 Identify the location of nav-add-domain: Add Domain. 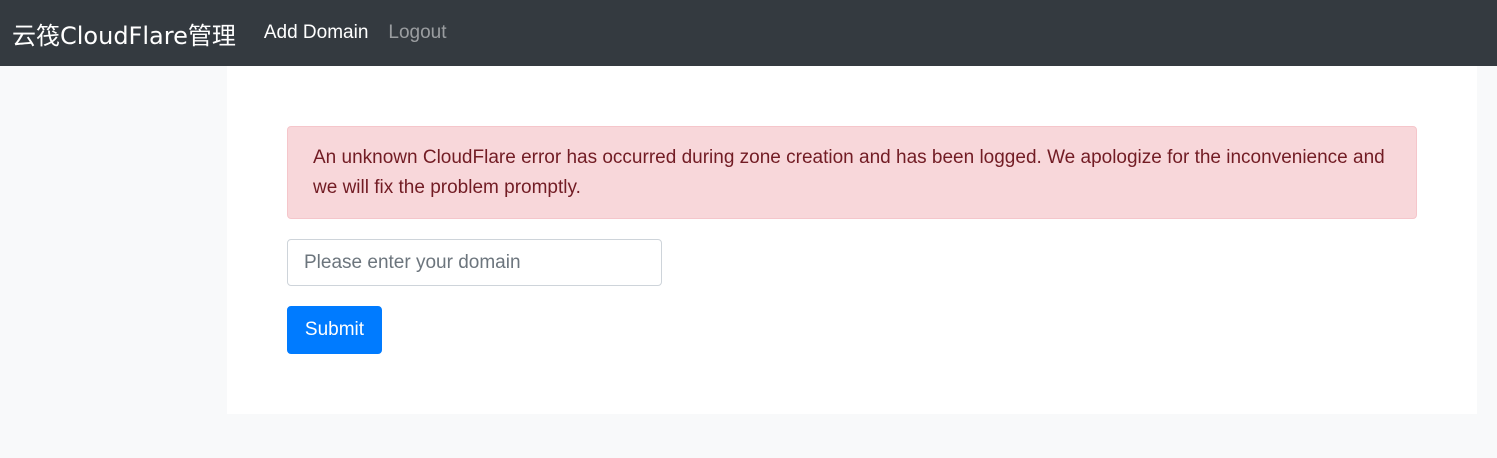
(316, 33).